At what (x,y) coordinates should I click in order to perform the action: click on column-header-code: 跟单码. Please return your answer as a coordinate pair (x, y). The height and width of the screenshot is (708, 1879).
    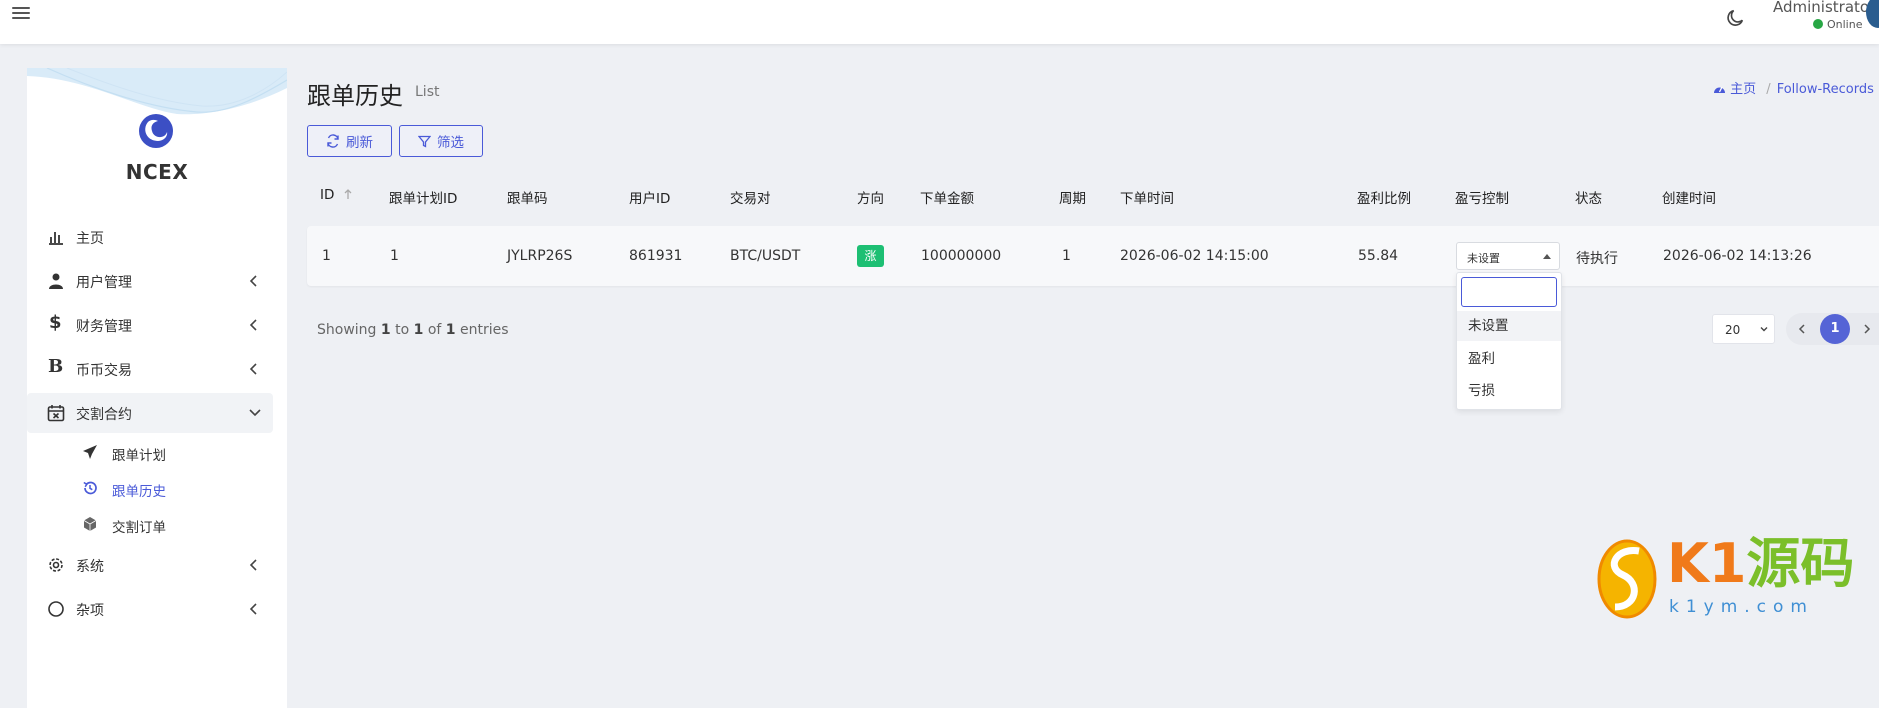
    Looking at the image, I should click on (527, 197).